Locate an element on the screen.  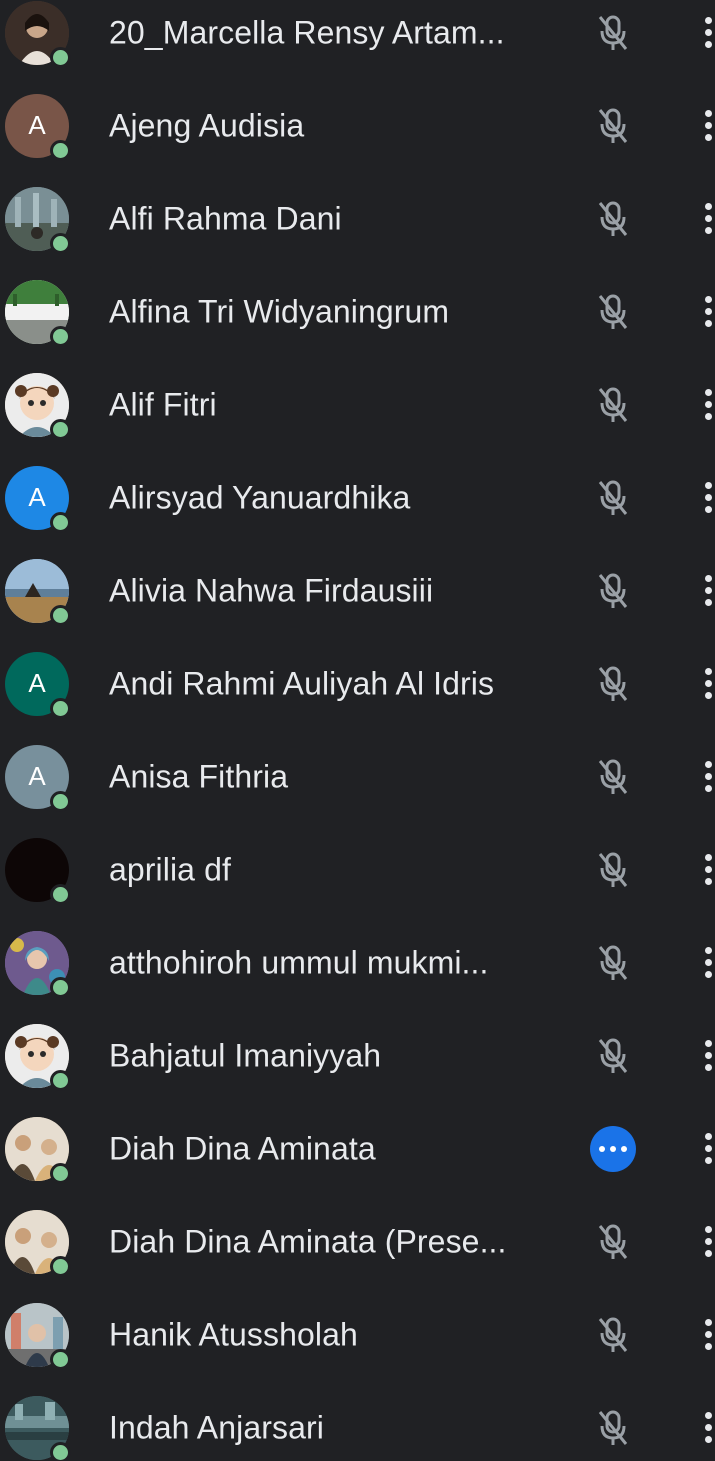
participant-name: Alif Fitri is located at coordinates (163, 404).